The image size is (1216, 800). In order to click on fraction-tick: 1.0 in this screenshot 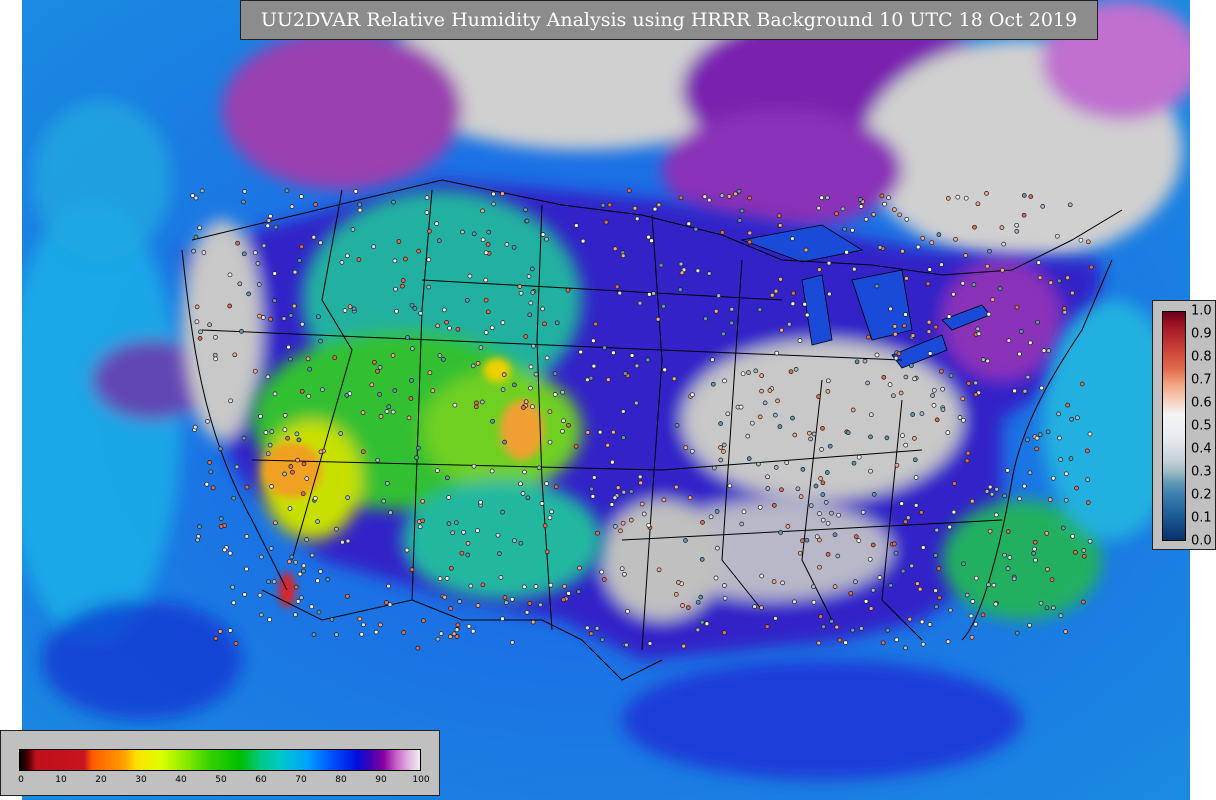, I will do `click(1201, 311)`.